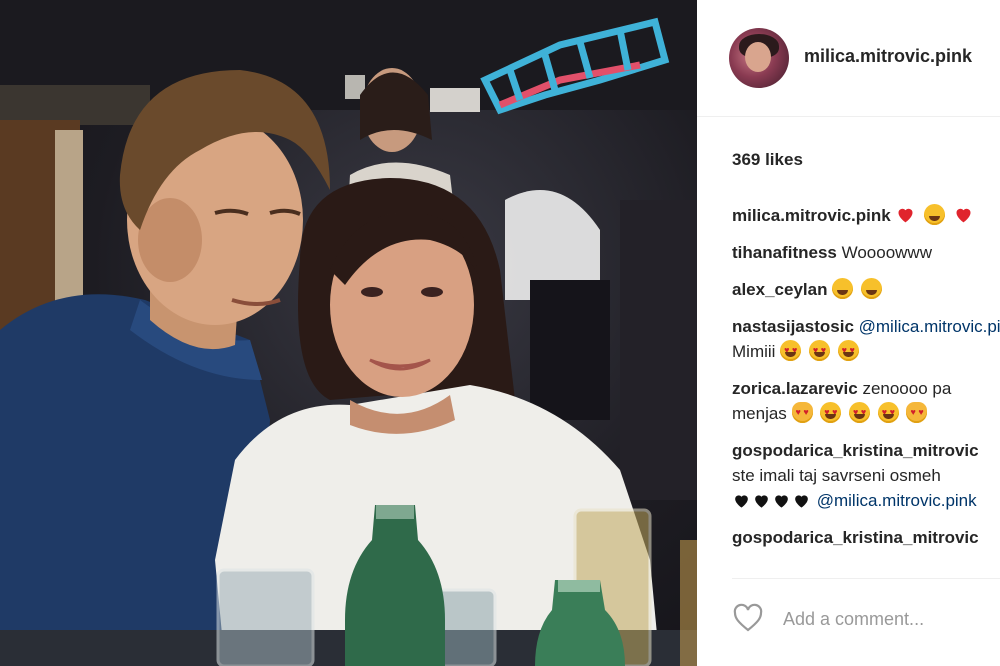 The image size is (1000, 666). I want to click on comment-username: zorica.lazarevic, so click(795, 388).